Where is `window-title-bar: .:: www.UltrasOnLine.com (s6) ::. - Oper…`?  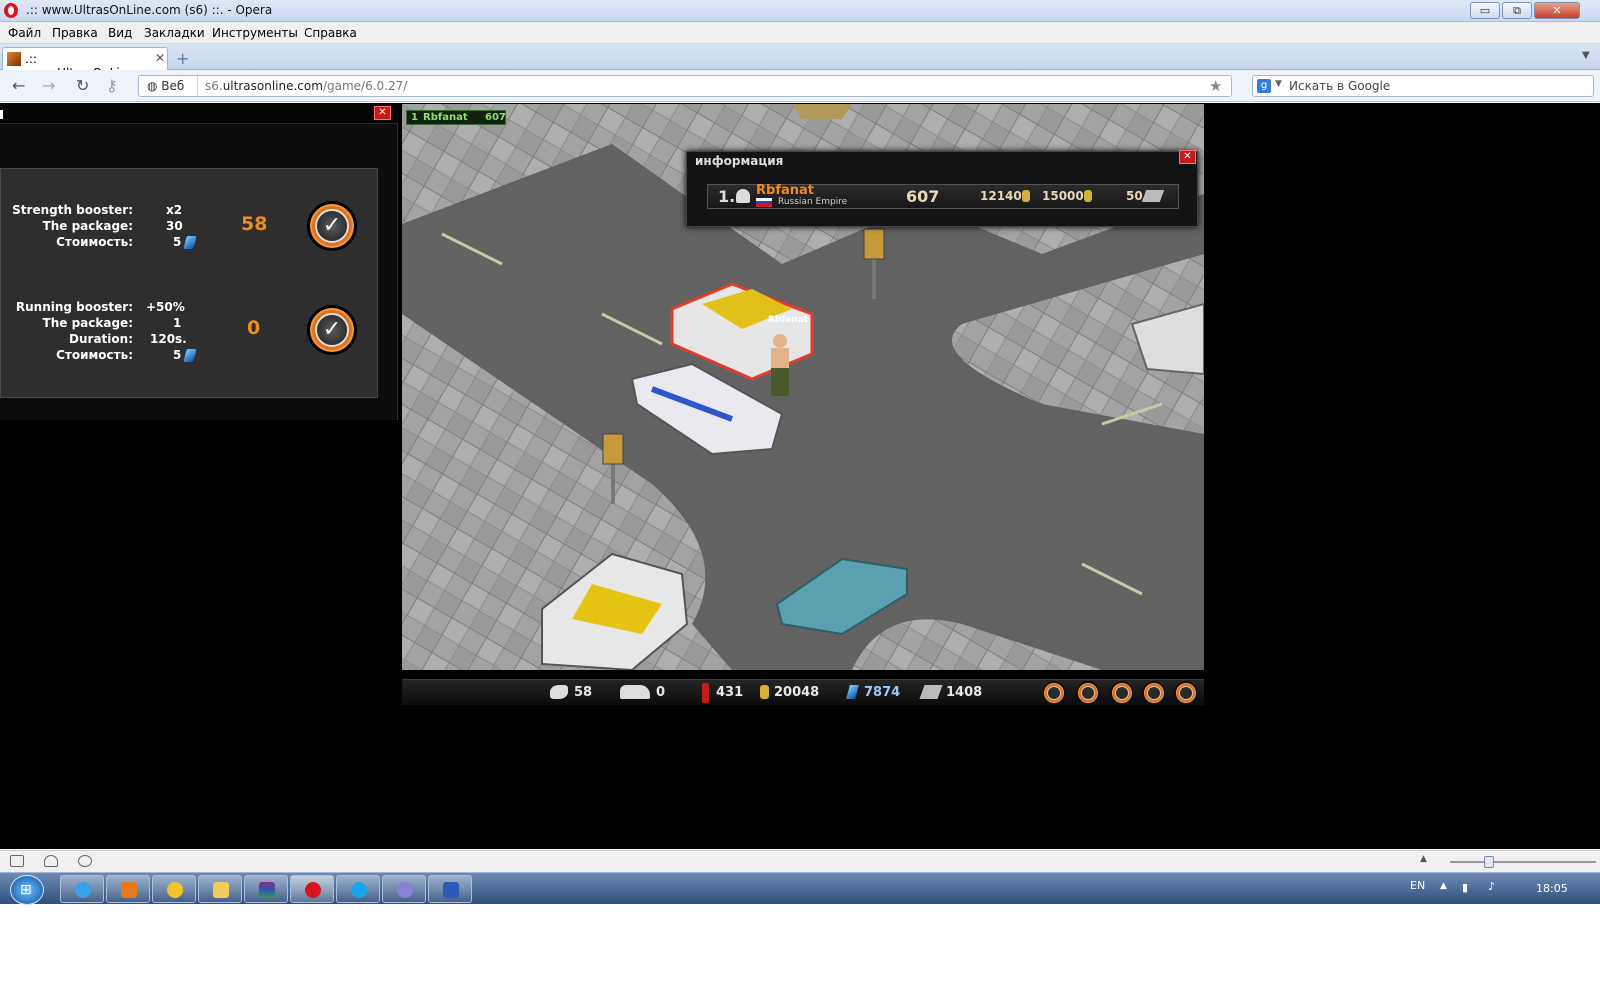
window-title-bar: .:: www.UltrasOnLine.com (s6) ::. - Oper… is located at coordinates (800, 11).